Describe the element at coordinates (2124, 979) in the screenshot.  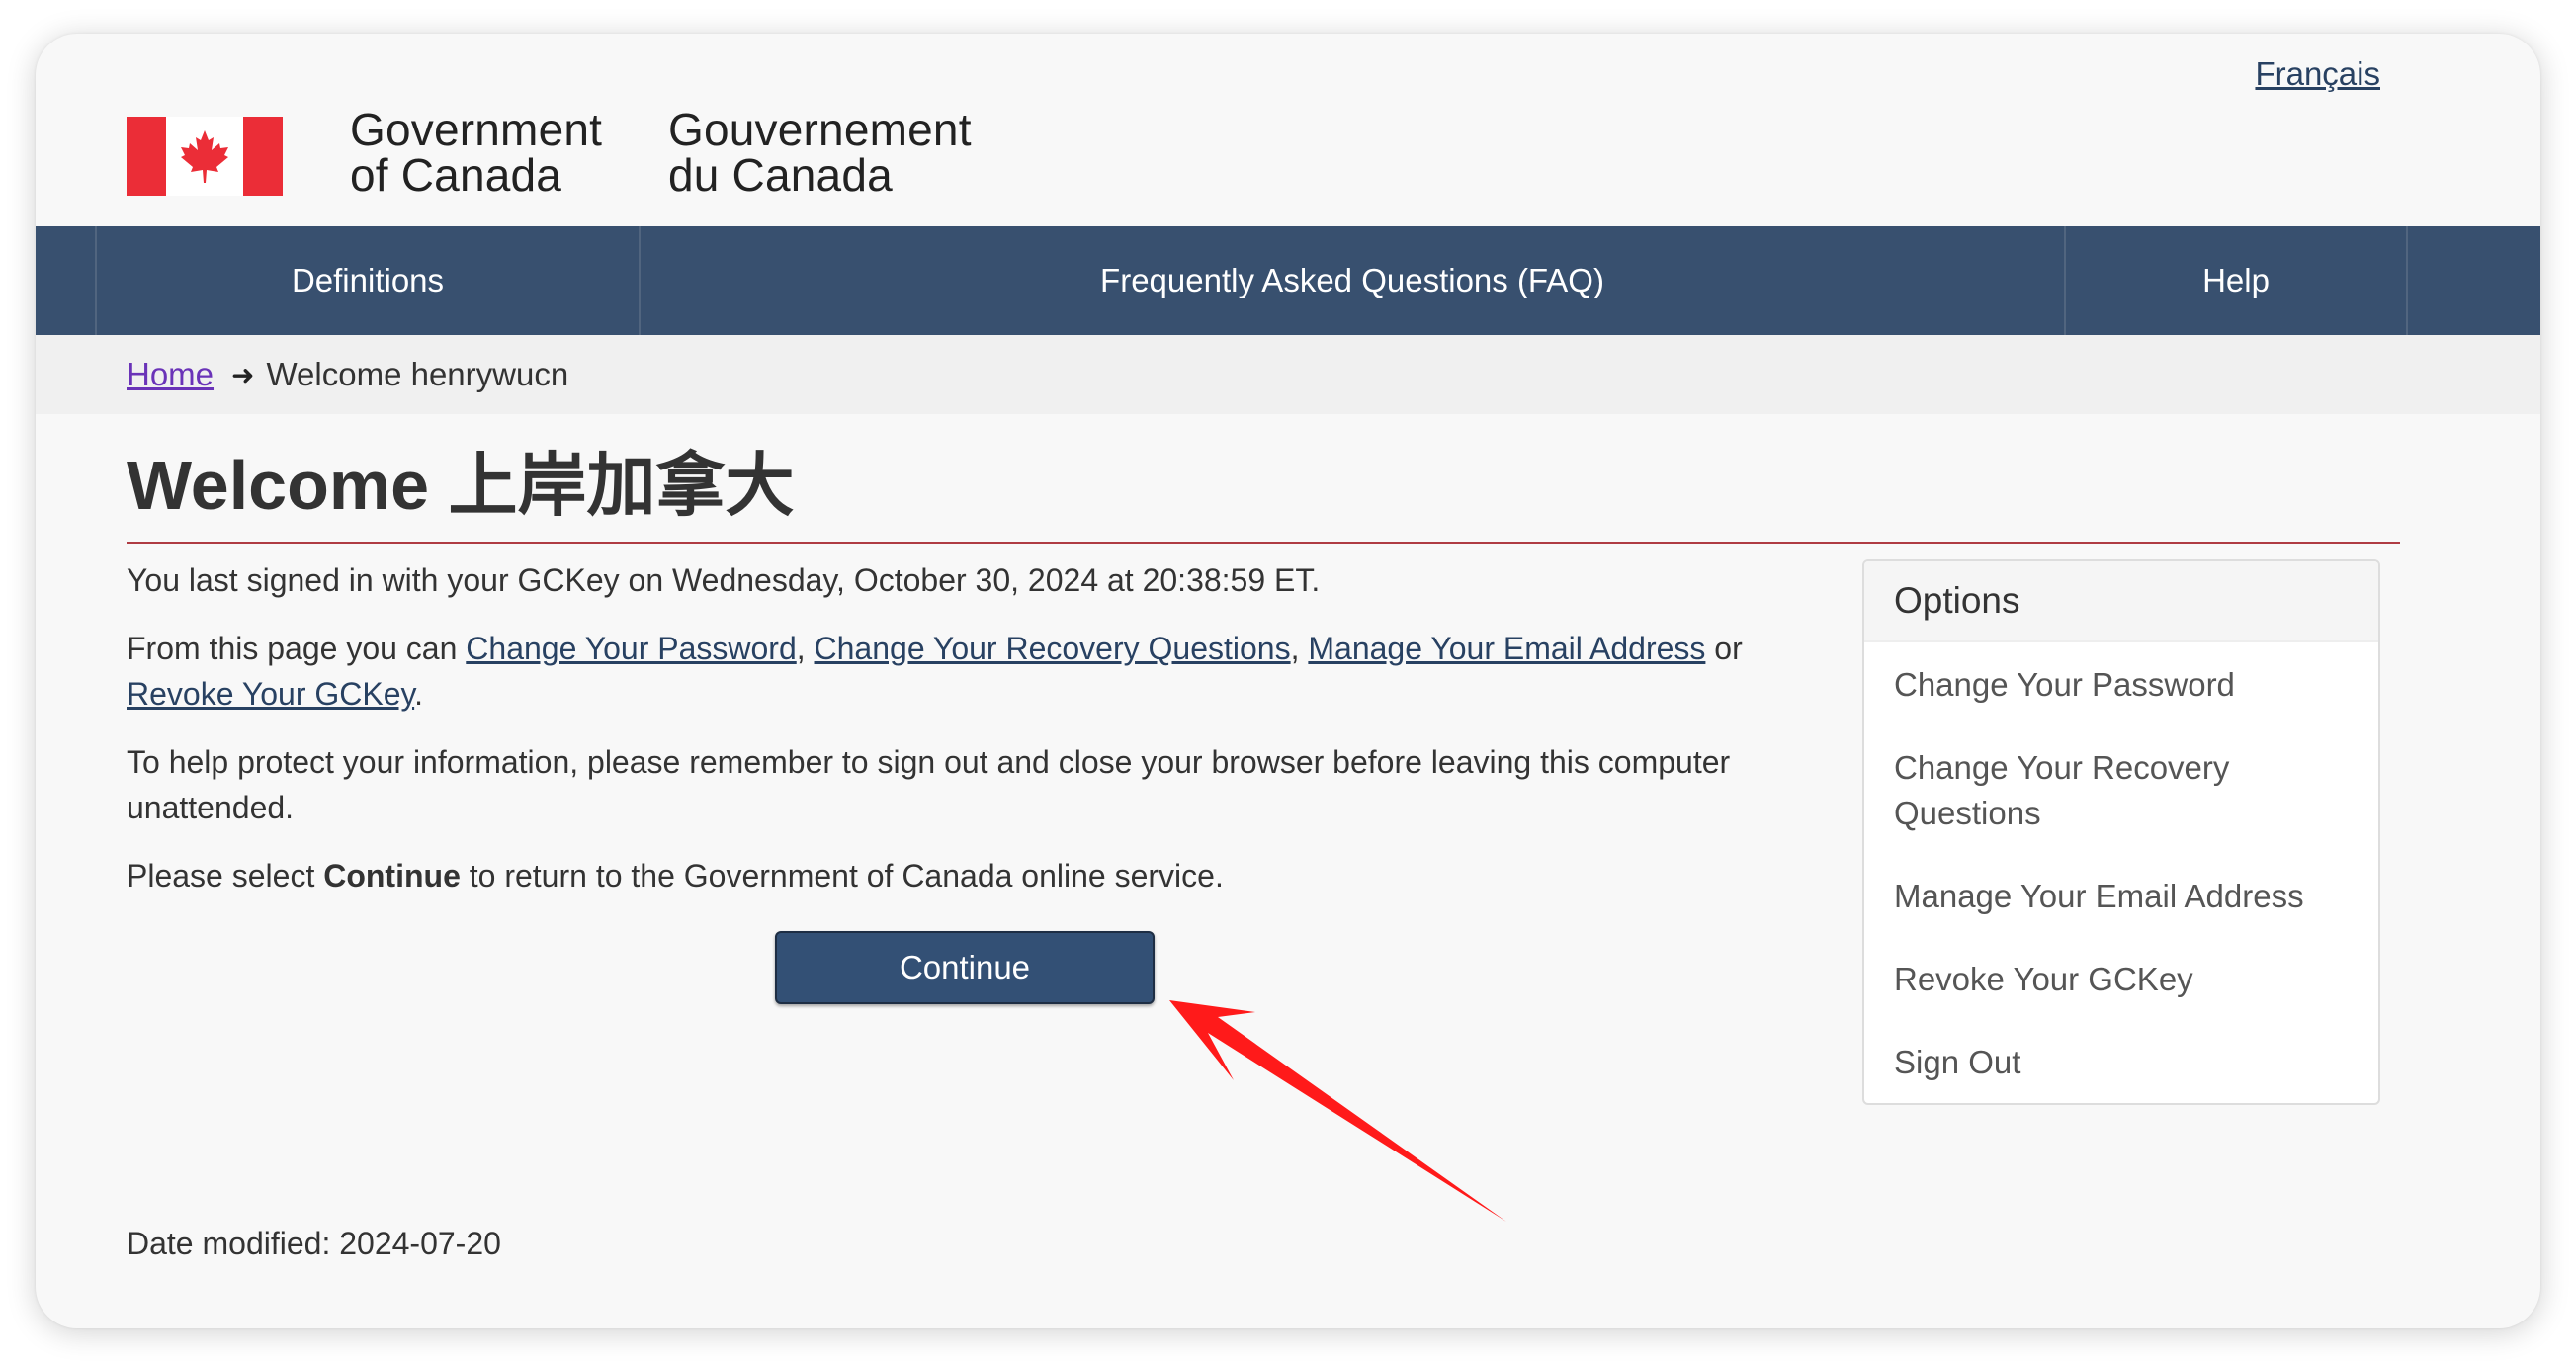
I see `option-revoke-gckey: Revoke Your GCKey` at that location.